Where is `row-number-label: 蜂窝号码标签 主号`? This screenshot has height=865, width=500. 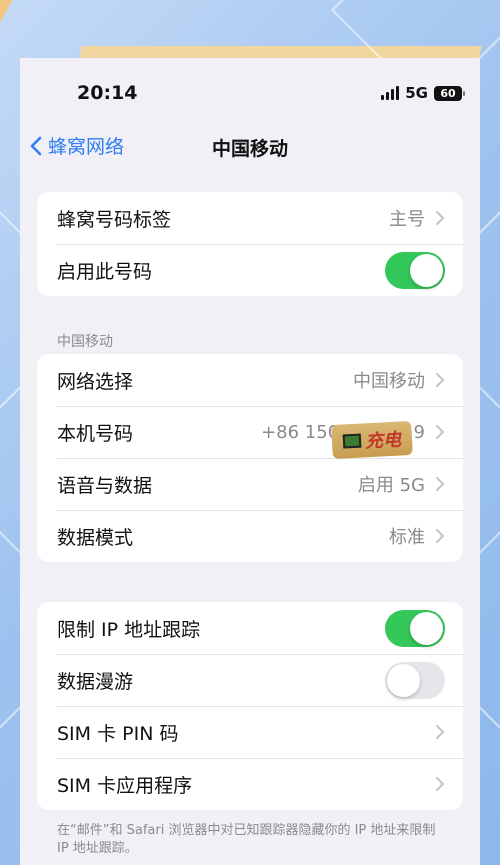 row-number-label: 蜂窝号码标签 主号 is located at coordinates (250, 218).